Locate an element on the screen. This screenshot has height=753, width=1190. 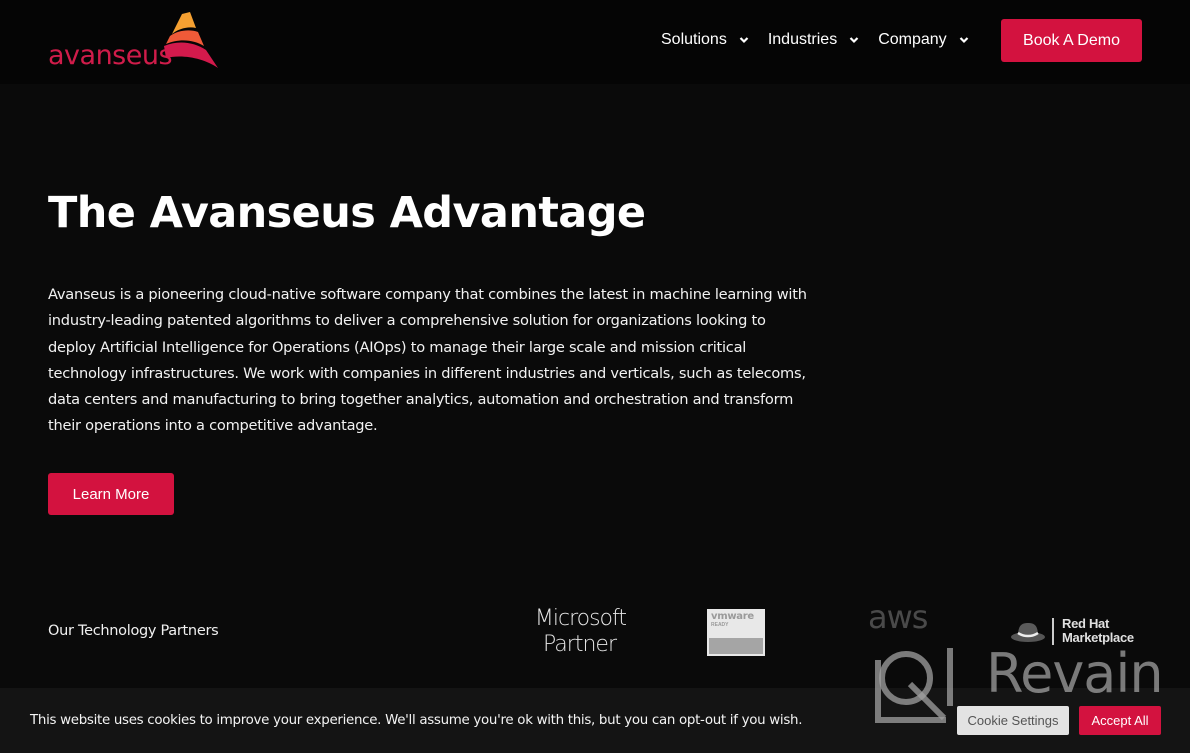
hero-title: The Avanseus Advantage is located at coordinates (347, 213).